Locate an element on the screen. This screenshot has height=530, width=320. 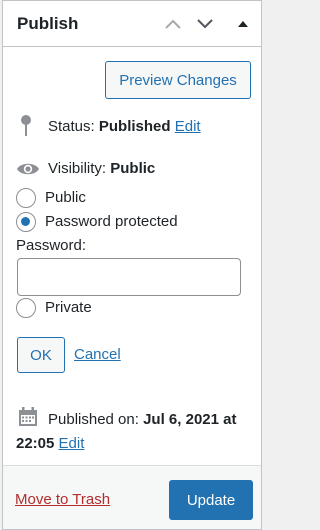
status-label: Status: is located at coordinates (71, 126).